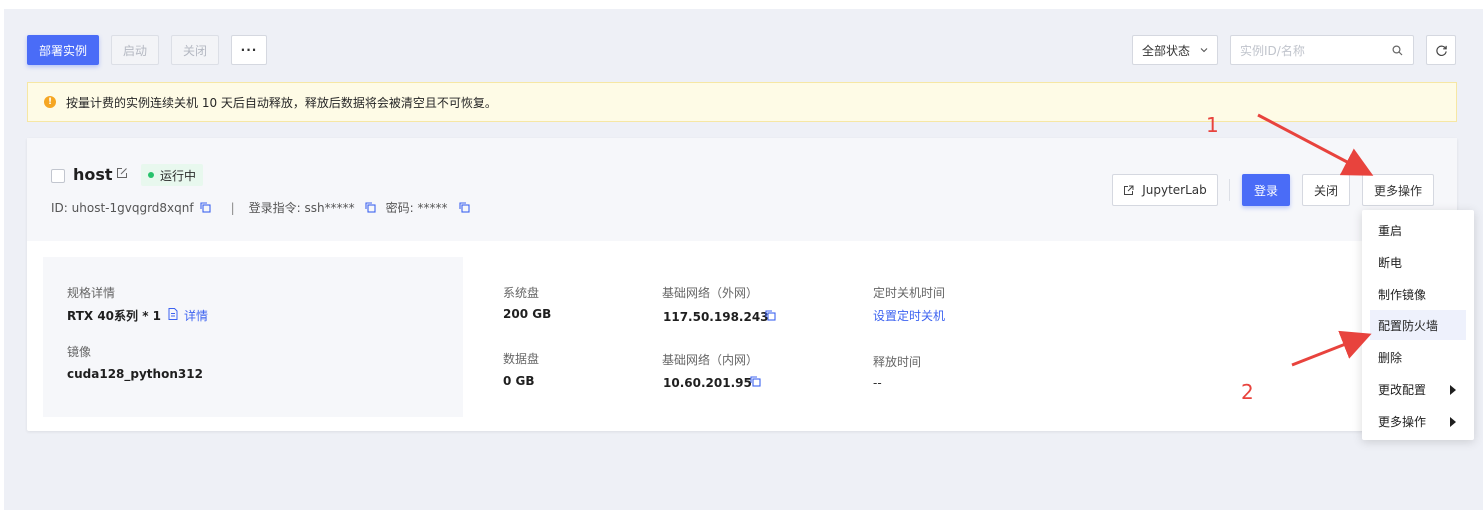  Describe the element at coordinates (1331, 348) in the screenshot. I see `arrow-to-firewall` at that location.